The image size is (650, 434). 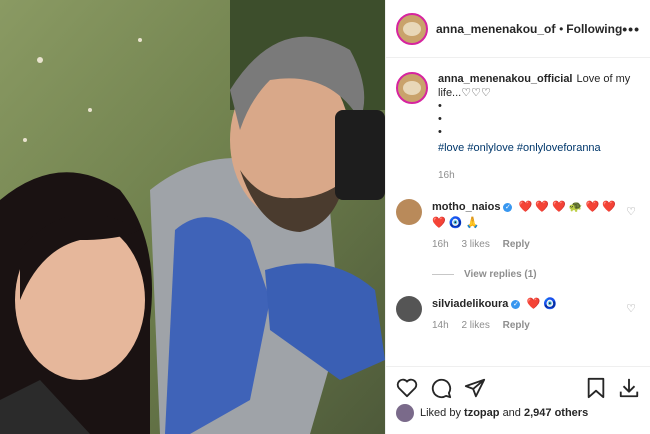 I want to click on comment-meta: 16h 3 likes Reply, so click(x=524, y=245).